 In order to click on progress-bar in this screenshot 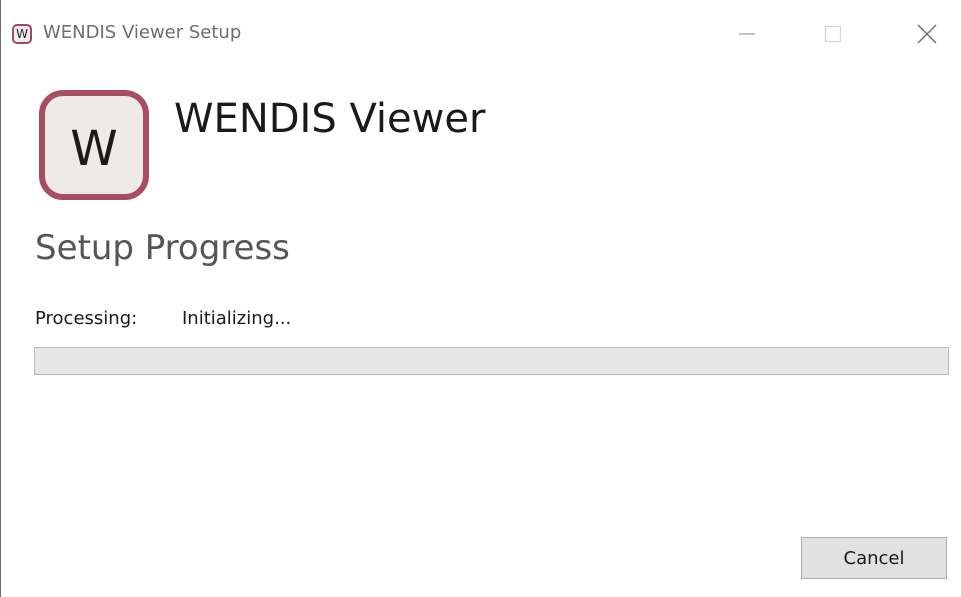, I will do `click(491, 361)`.